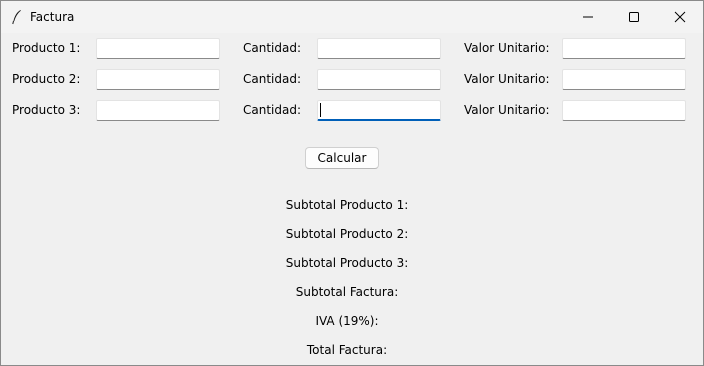 The height and width of the screenshot is (366, 704). I want to click on close-button, so click(680, 17).